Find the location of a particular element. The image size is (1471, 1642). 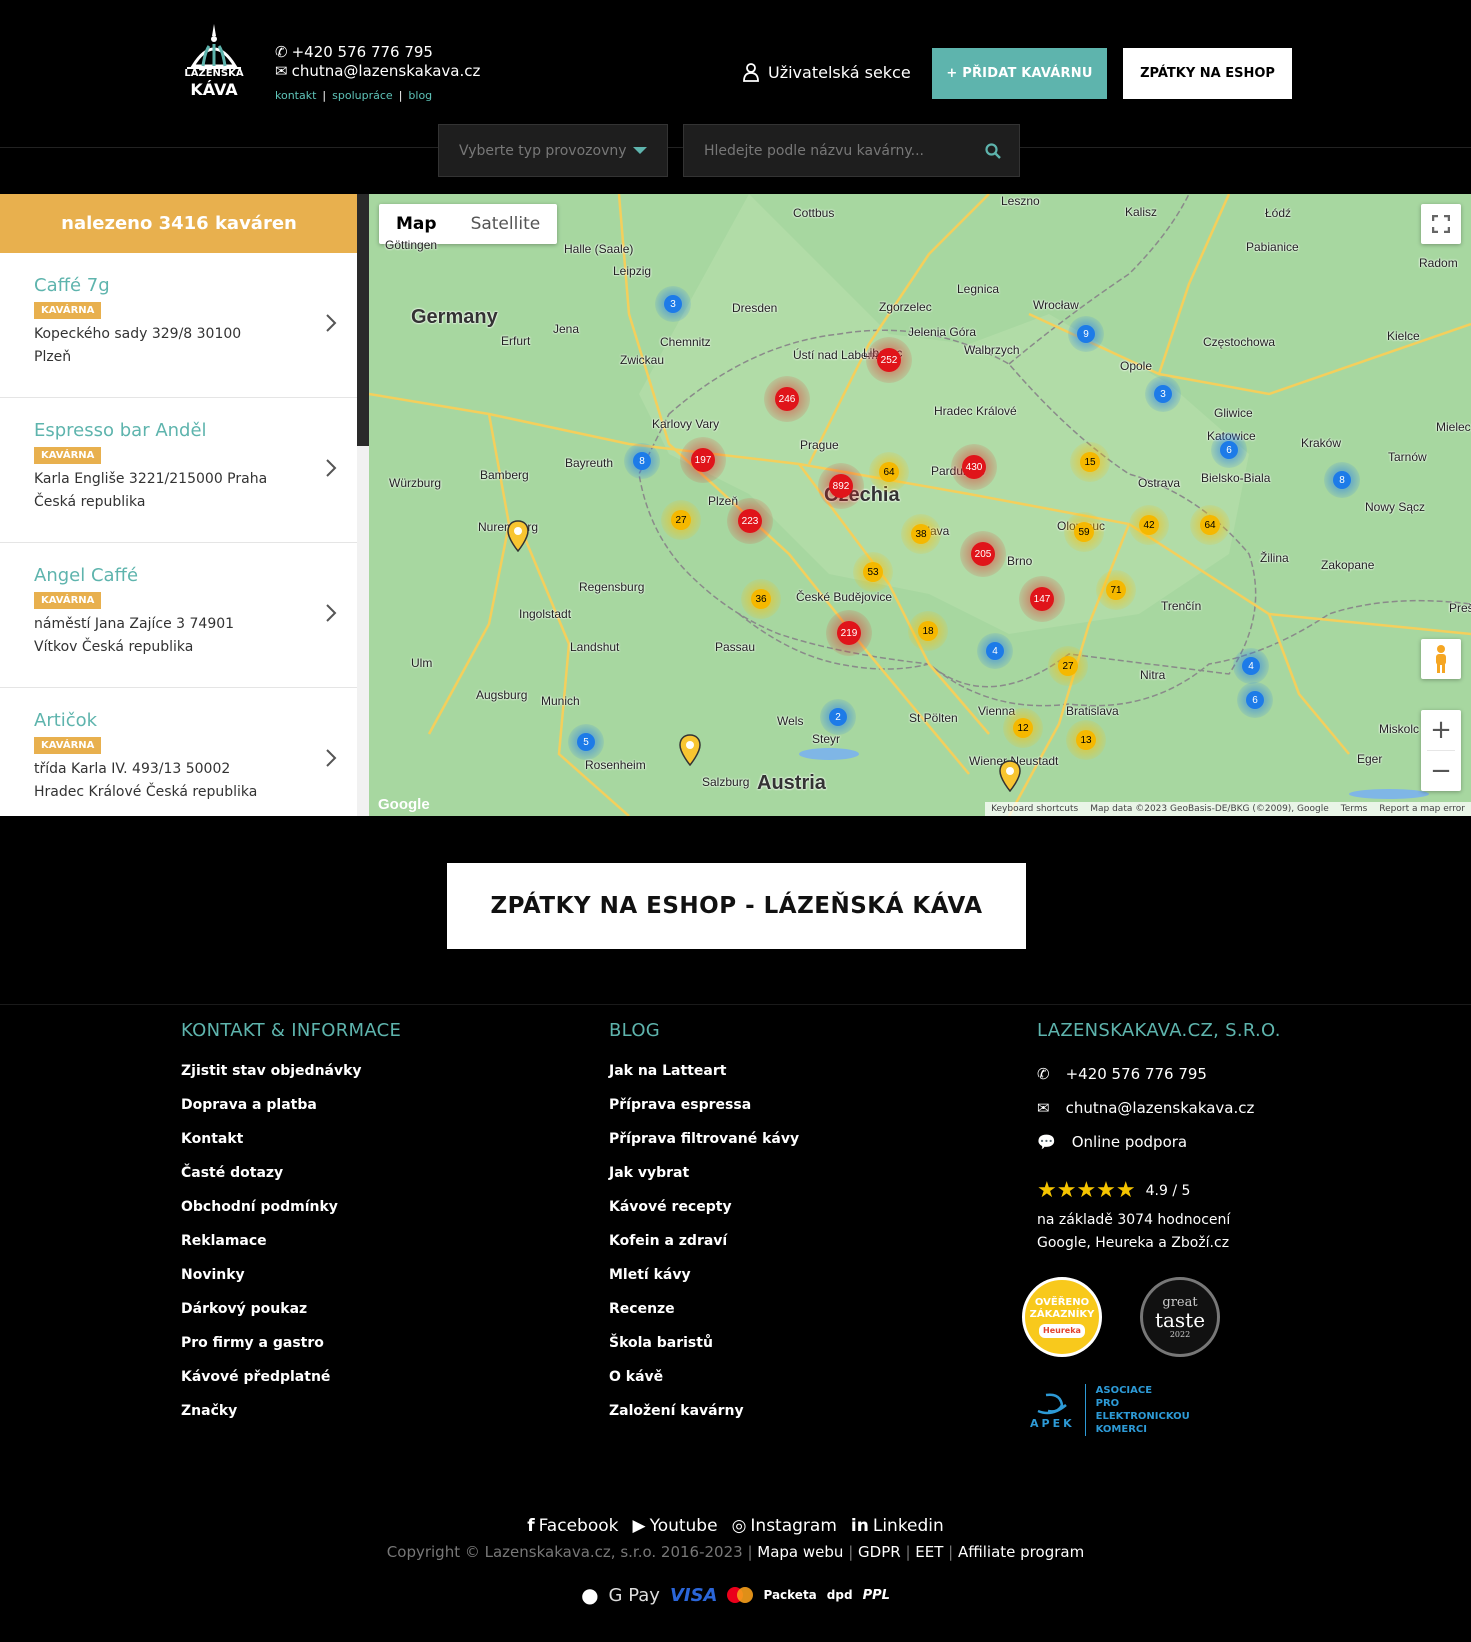

social-linkedin: in Linkedin is located at coordinates (897, 1526).